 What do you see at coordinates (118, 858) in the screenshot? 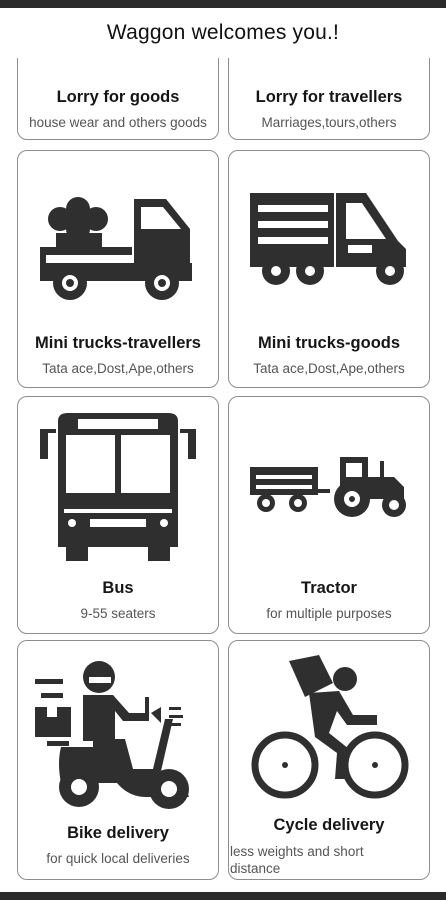
I see `card-subtitle: for quick local deliveries` at bounding box center [118, 858].